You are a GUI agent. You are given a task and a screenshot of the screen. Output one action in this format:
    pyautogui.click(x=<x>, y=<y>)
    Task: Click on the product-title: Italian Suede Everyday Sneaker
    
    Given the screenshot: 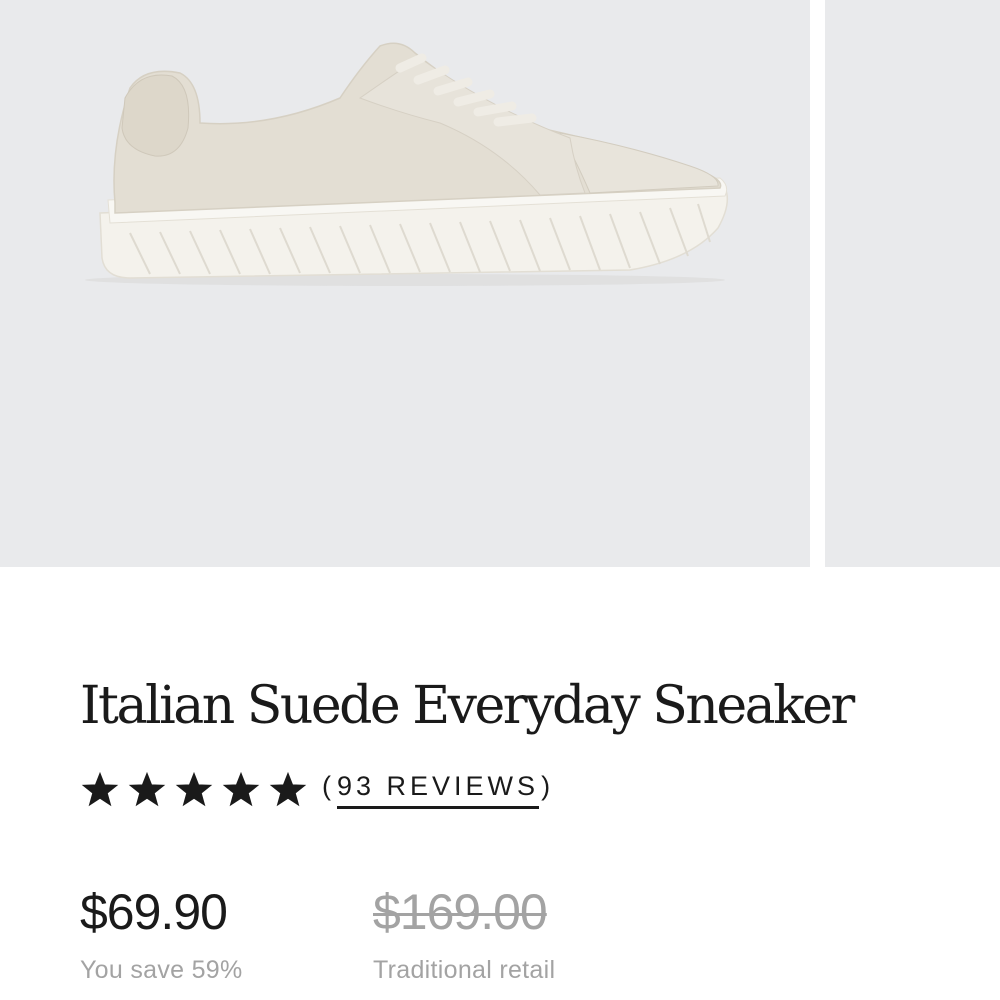 What is the action you would take?
    pyautogui.click(x=467, y=706)
    